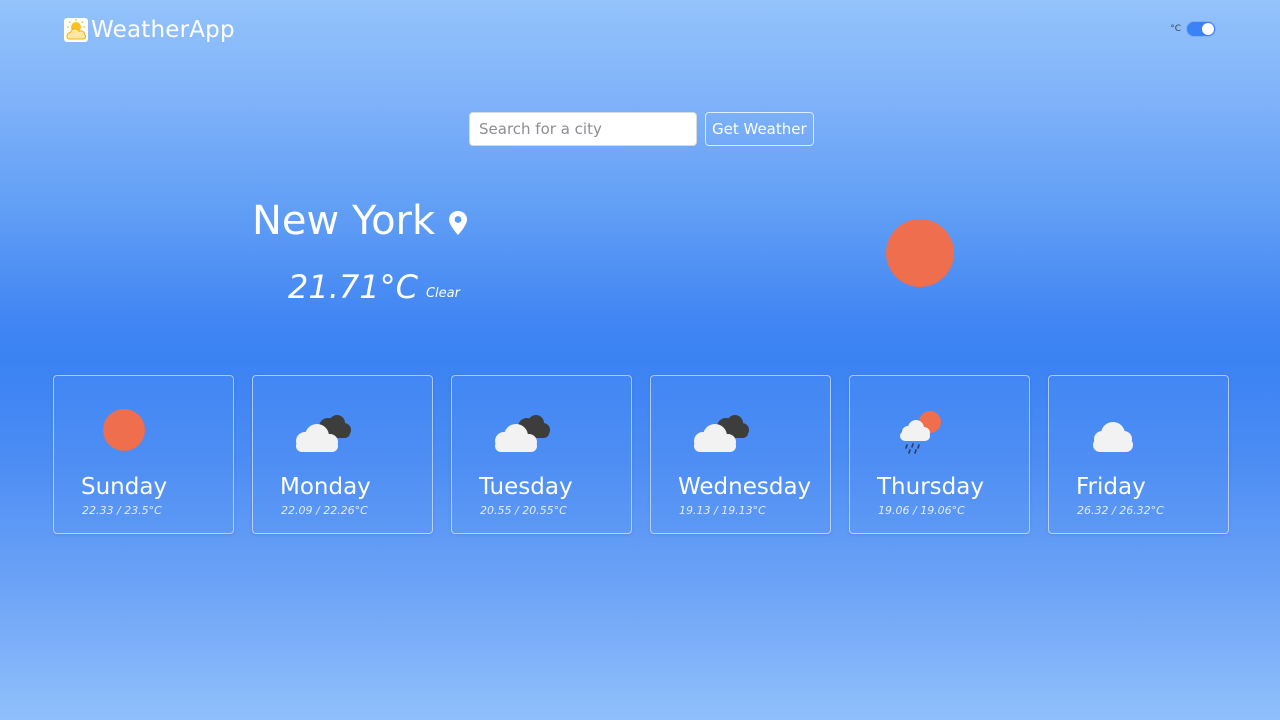  I want to click on forecast-day: Tuesday, so click(526, 487).